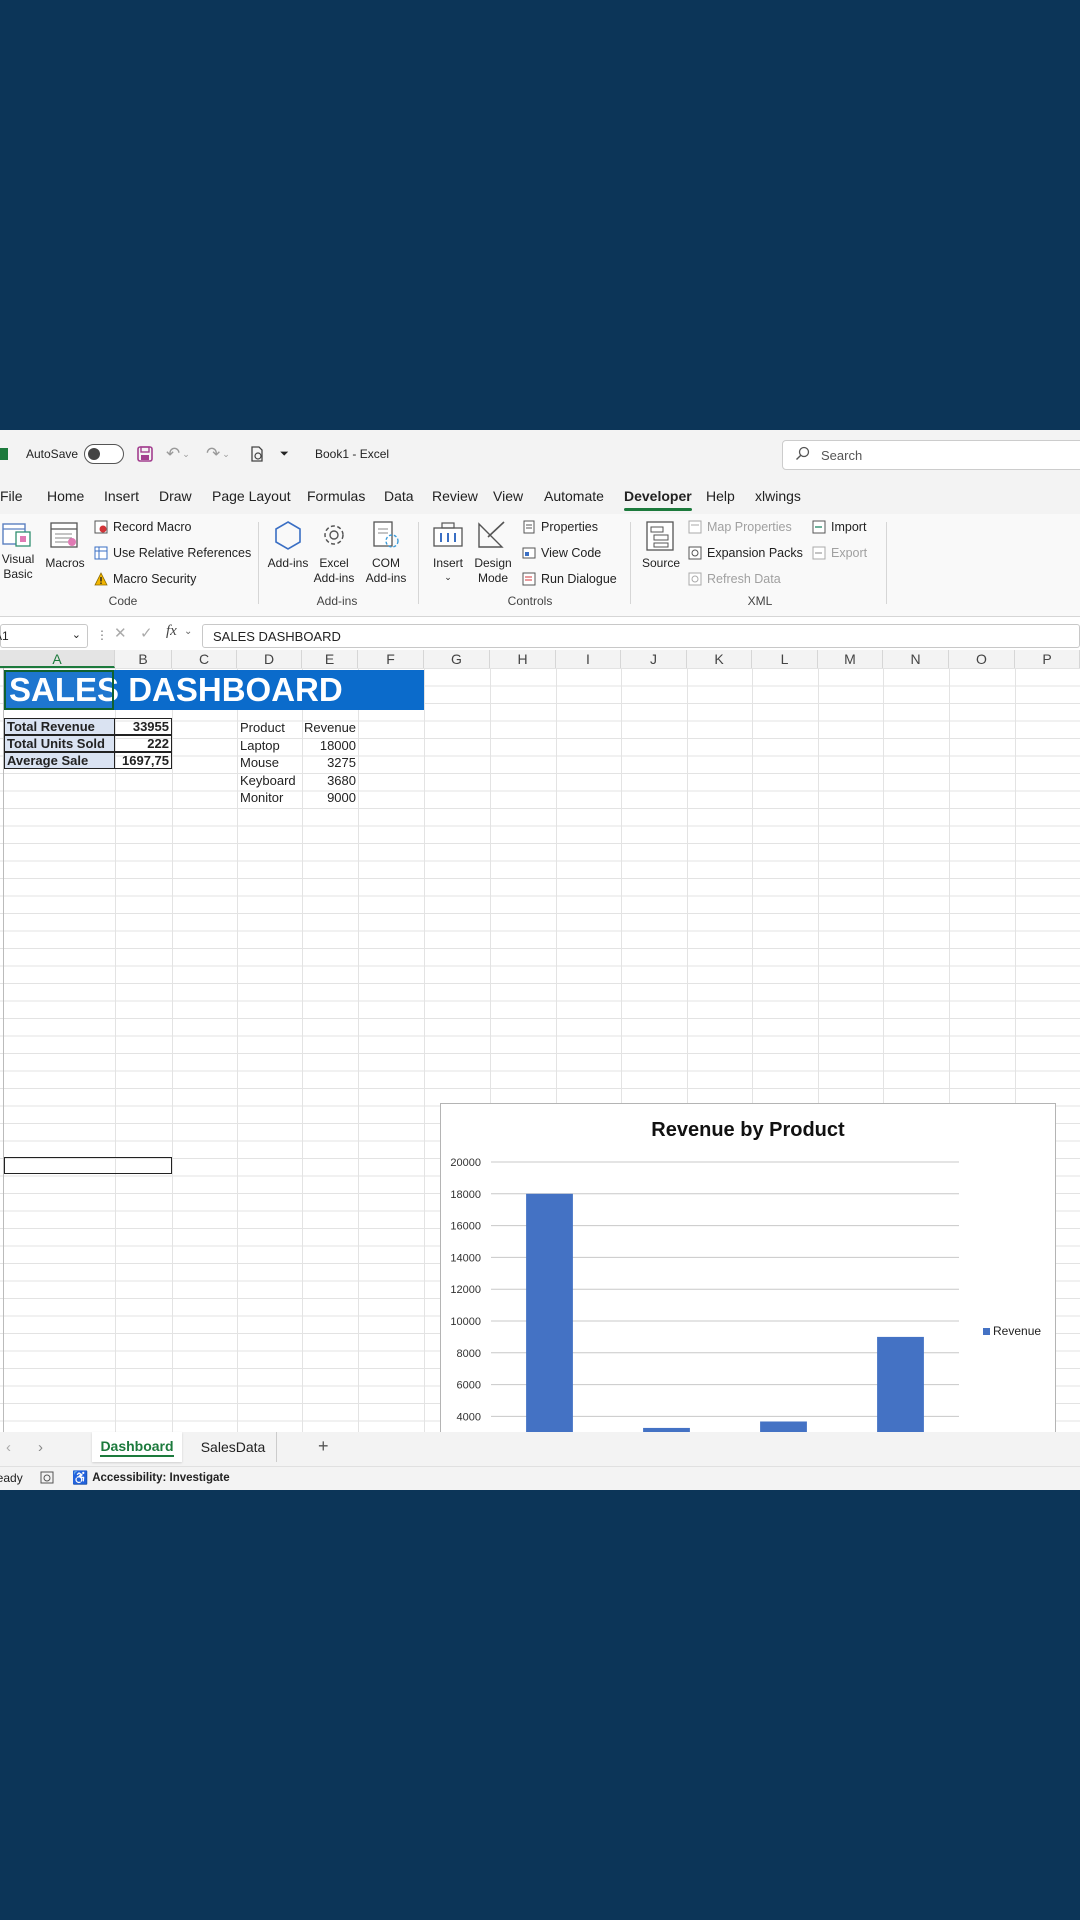 Image resolution: width=1080 pixels, height=1920 pixels. I want to click on table-cell-revenue: 3680, so click(330, 780).